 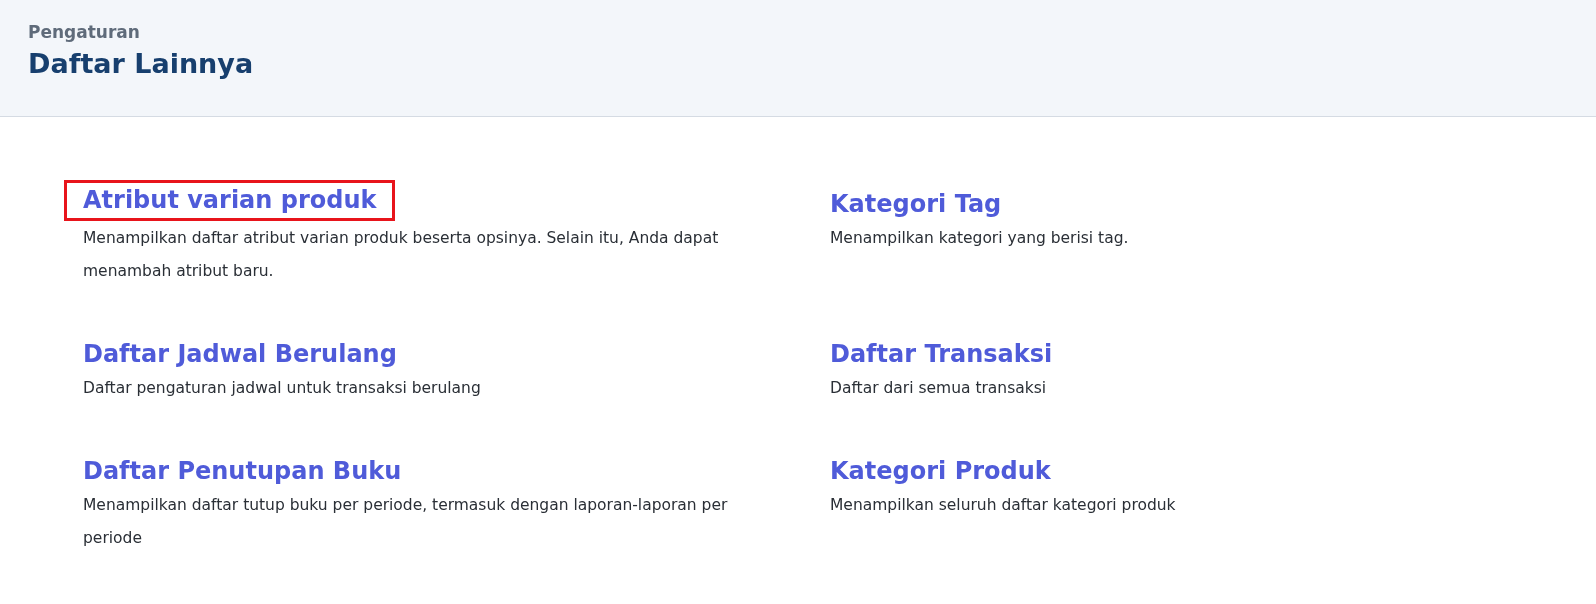 I want to click on link-description: Menampilkan daftar atribut varian produk beserta opsinya. Selain itu, Anda dapat menambah atribut baru., so click(x=401, y=255).